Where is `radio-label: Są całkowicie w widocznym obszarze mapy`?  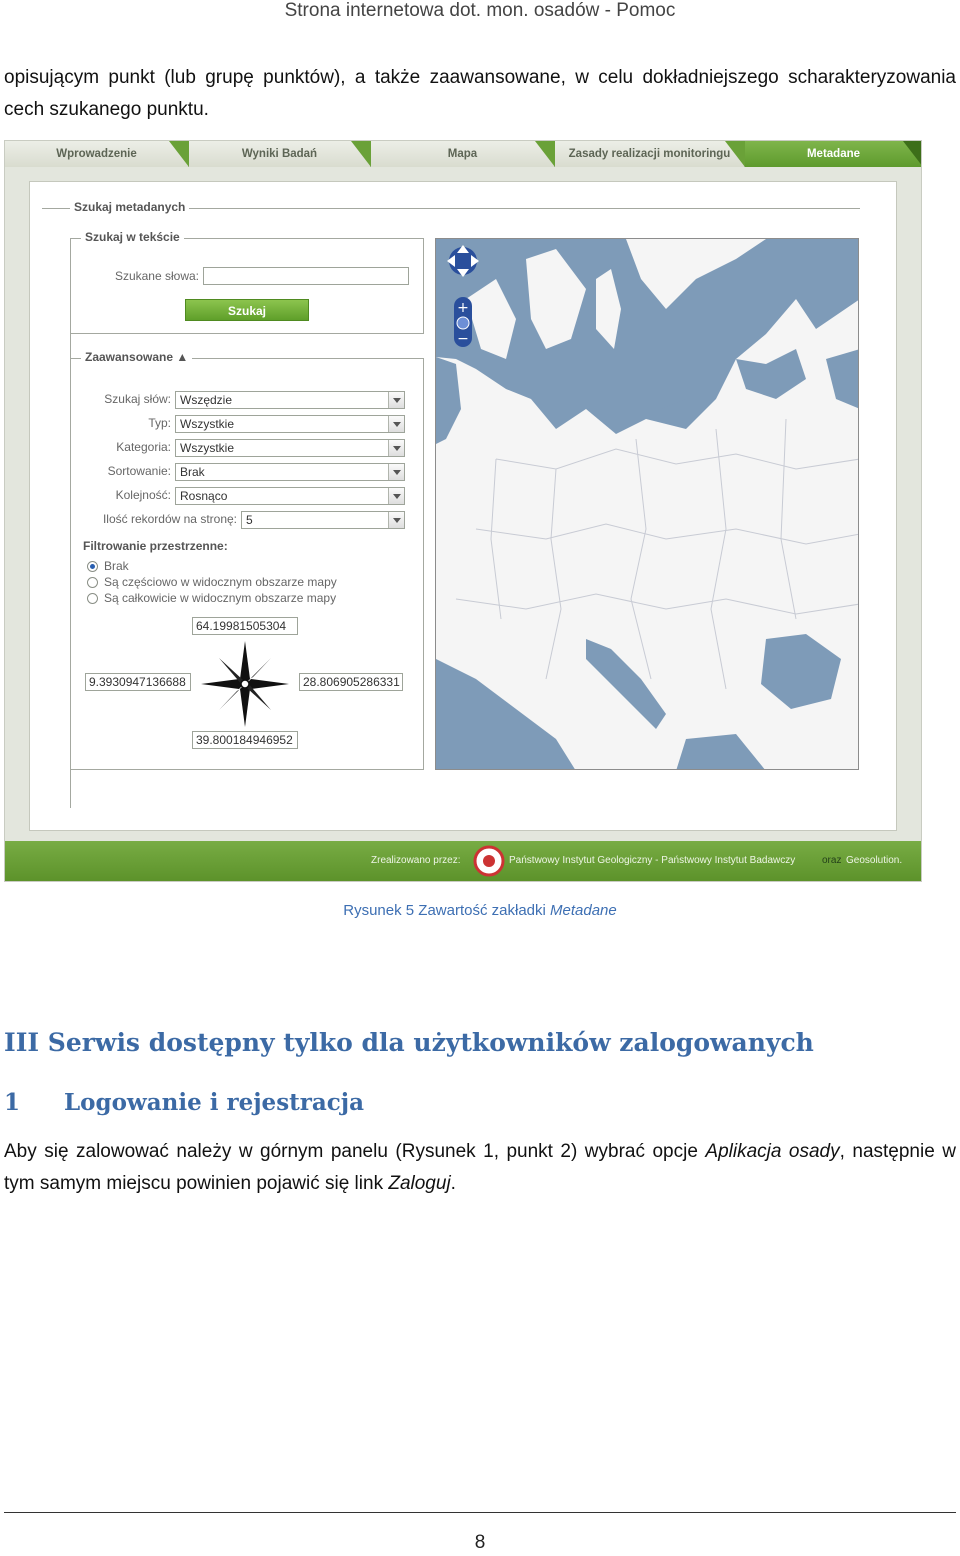
radio-label: Są całkowicie w widocznym obszarze mapy is located at coordinates (220, 598).